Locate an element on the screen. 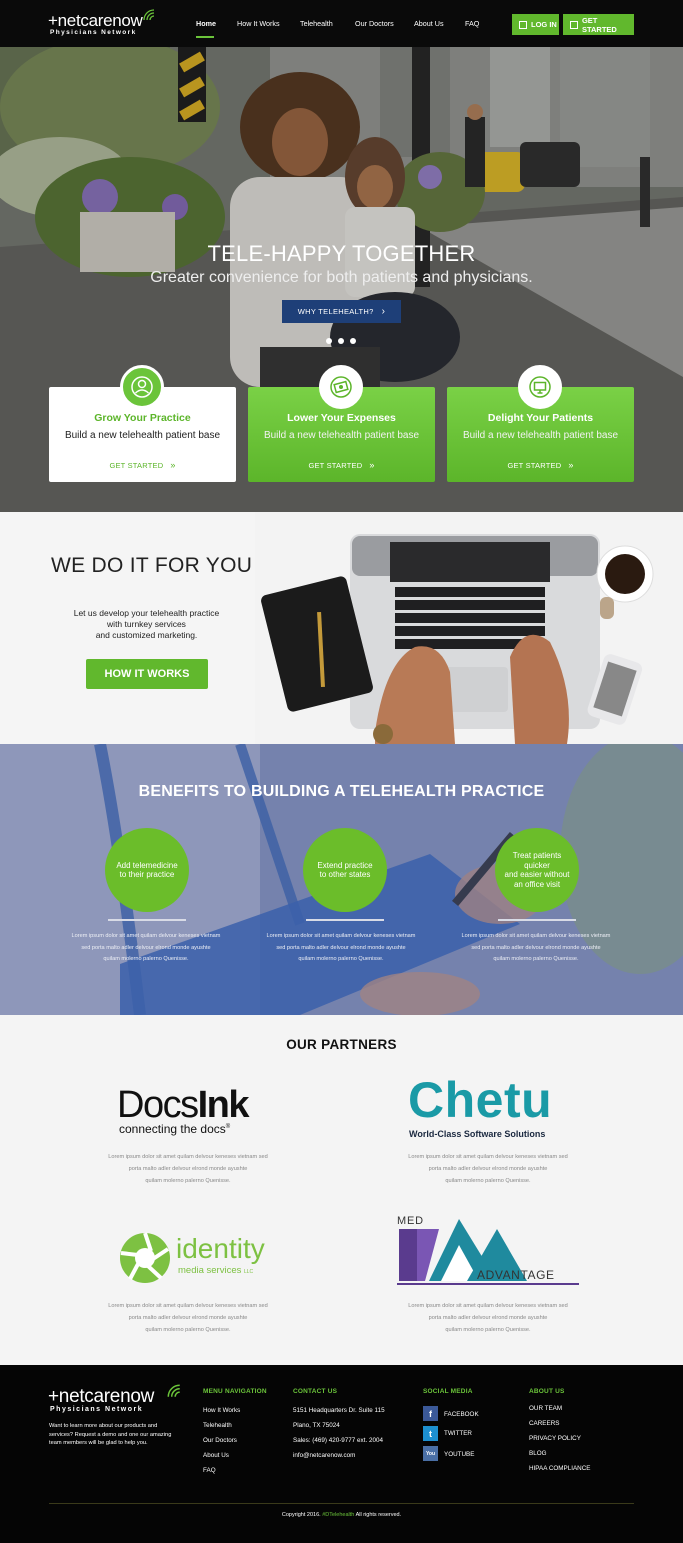 The image size is (683, 1543). benefit-circle: Extend practice to other states is located at coordinates (345, 870).